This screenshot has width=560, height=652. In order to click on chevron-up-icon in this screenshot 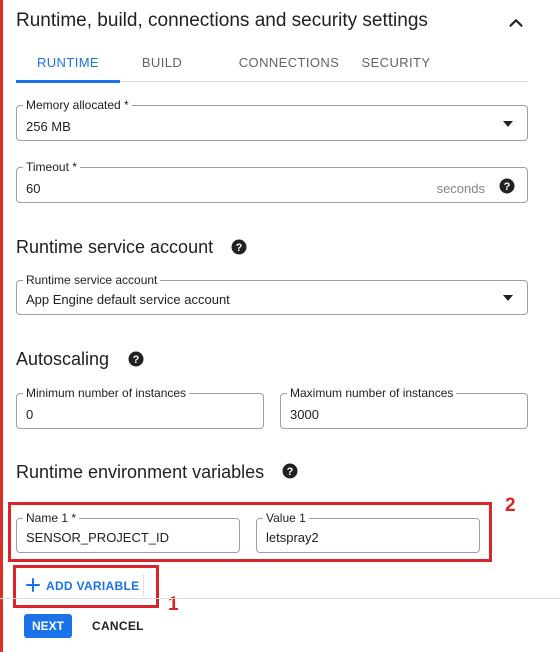, I will do `click(516, 23)`.